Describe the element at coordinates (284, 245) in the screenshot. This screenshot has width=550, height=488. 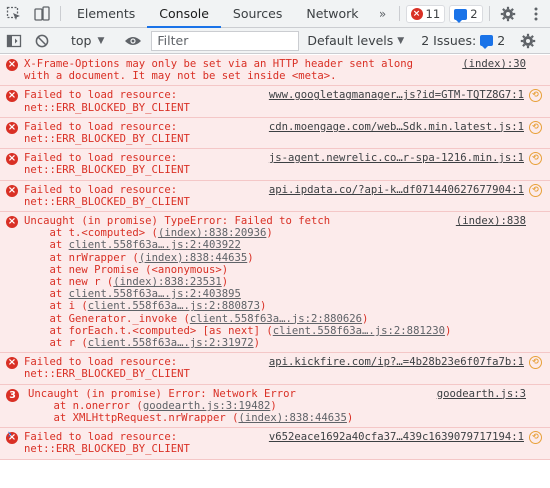
I see `stack-trace-line: at client.558f63a….js:2:403922` at that location.